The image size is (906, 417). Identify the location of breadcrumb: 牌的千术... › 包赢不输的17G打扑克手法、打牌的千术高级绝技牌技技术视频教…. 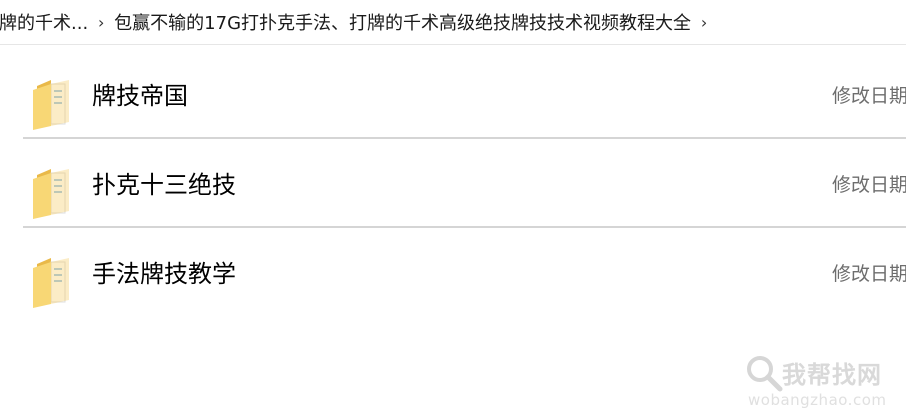
(453, 22).